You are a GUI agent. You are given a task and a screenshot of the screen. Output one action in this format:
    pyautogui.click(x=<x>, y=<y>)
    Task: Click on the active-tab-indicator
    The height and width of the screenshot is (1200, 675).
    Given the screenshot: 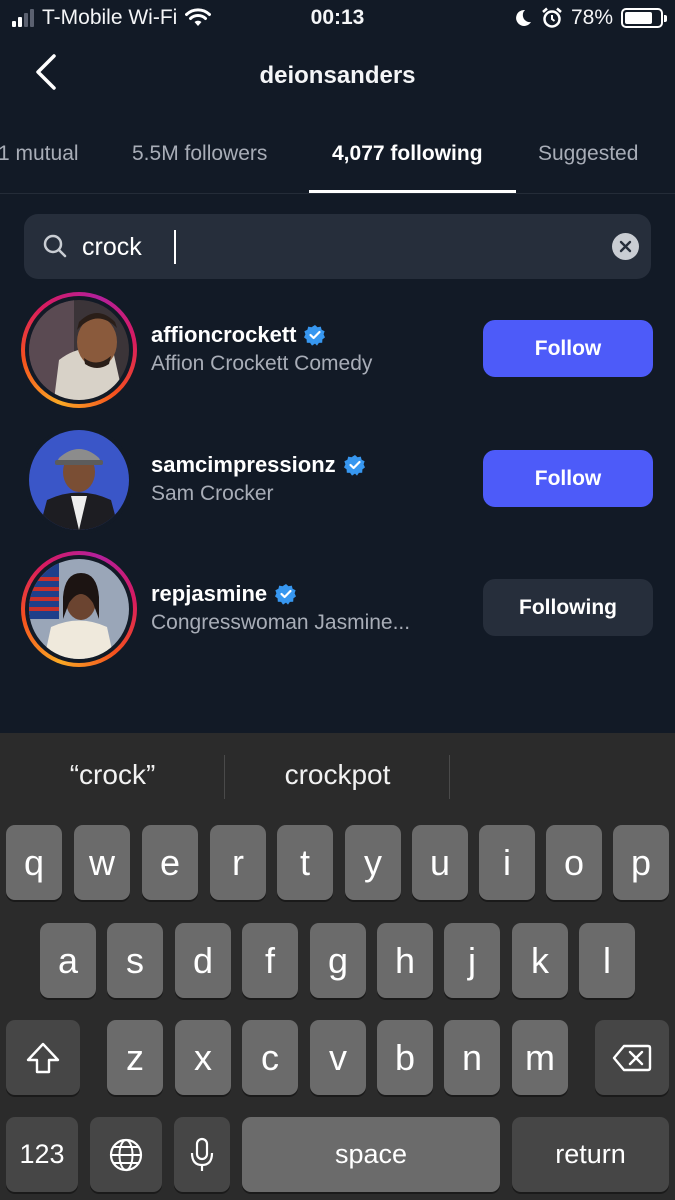 What is the action you would take?
    pyautogui.click(x=412, y=191)
    